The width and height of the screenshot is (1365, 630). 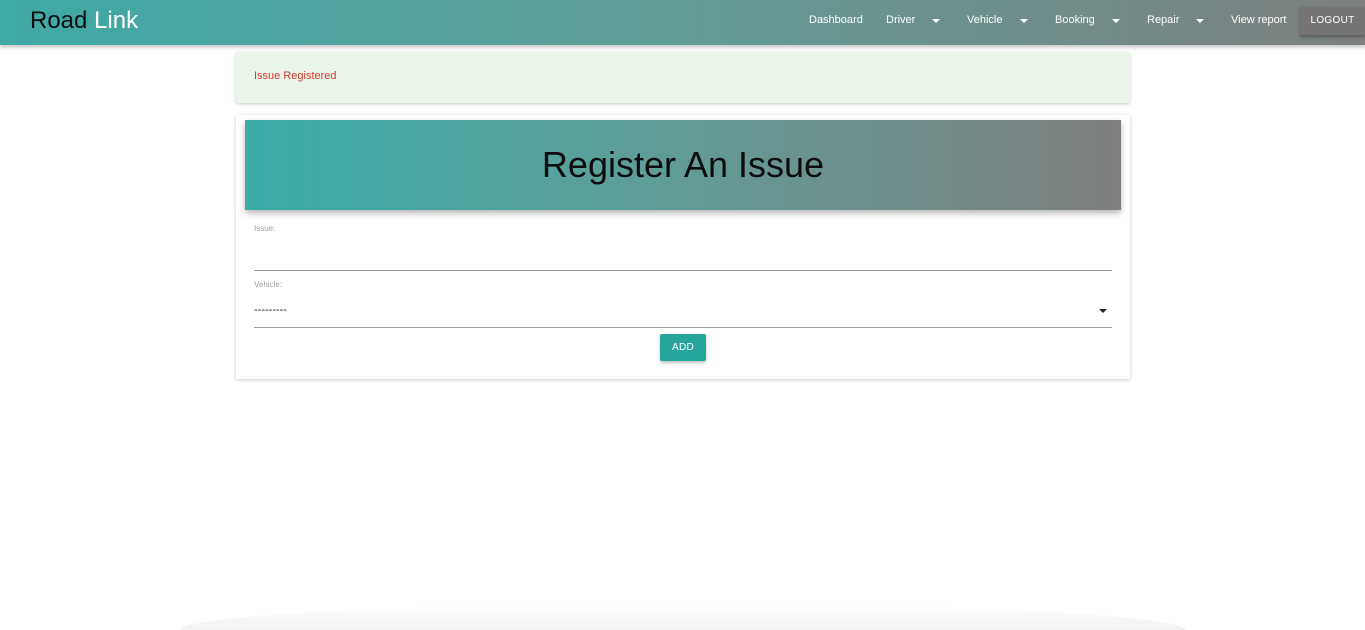 I want to click on issue-input, so click(x=683, y=258).